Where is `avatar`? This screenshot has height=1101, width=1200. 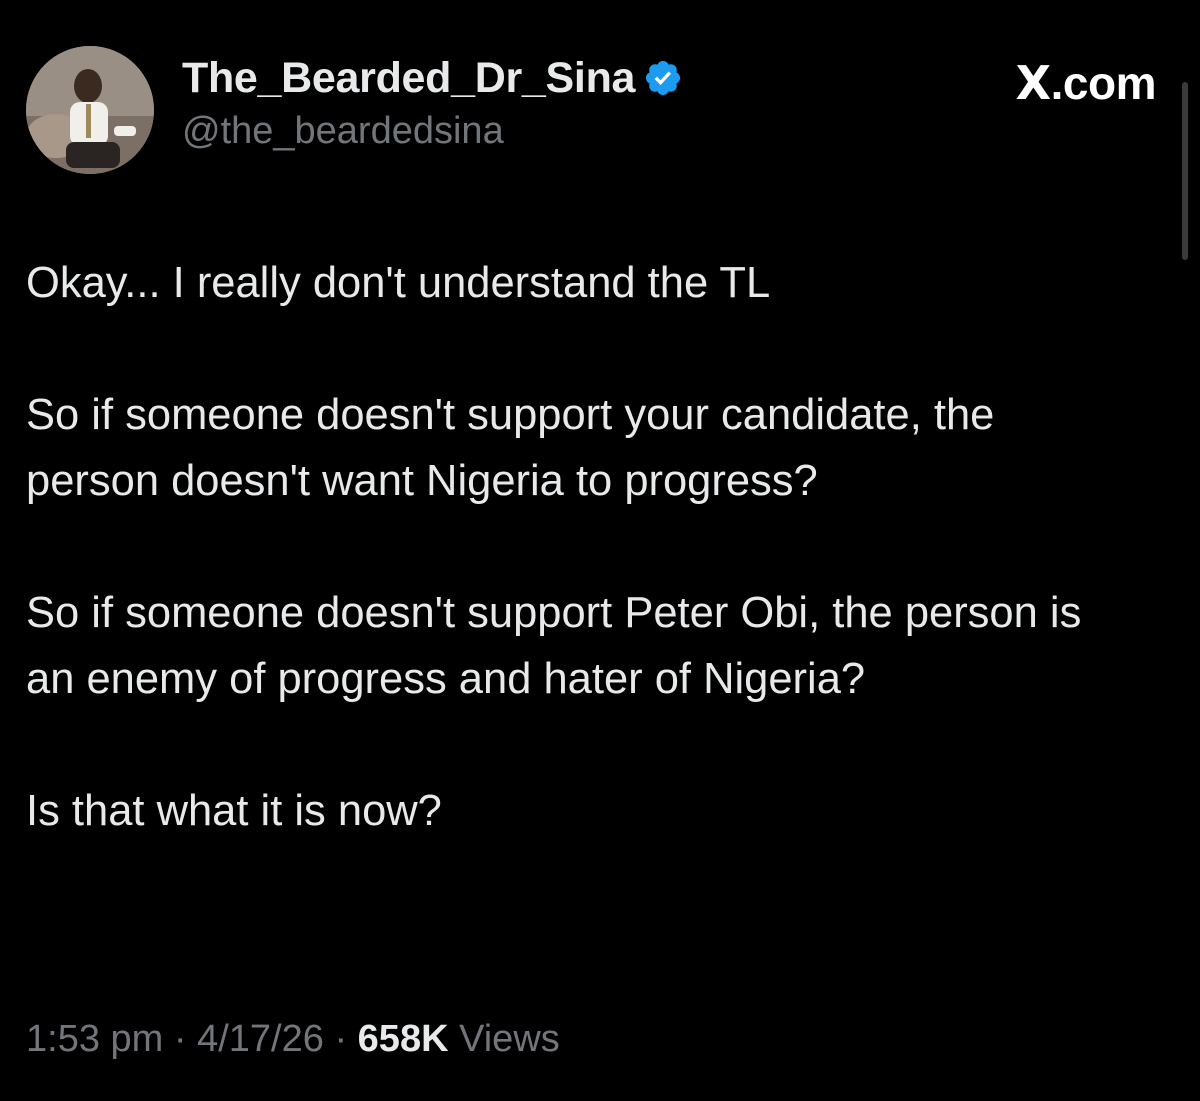
avatar is located at coordinates (90, 110).